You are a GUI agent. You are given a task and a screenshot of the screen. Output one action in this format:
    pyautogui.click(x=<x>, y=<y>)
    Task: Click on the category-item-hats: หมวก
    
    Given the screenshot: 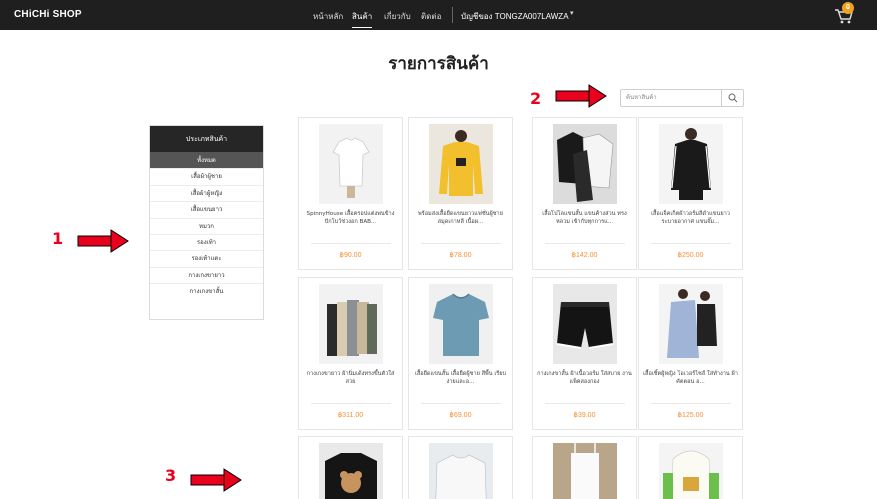 What is the action you would take?
    pyautogui.click(x=206, y=225)
    